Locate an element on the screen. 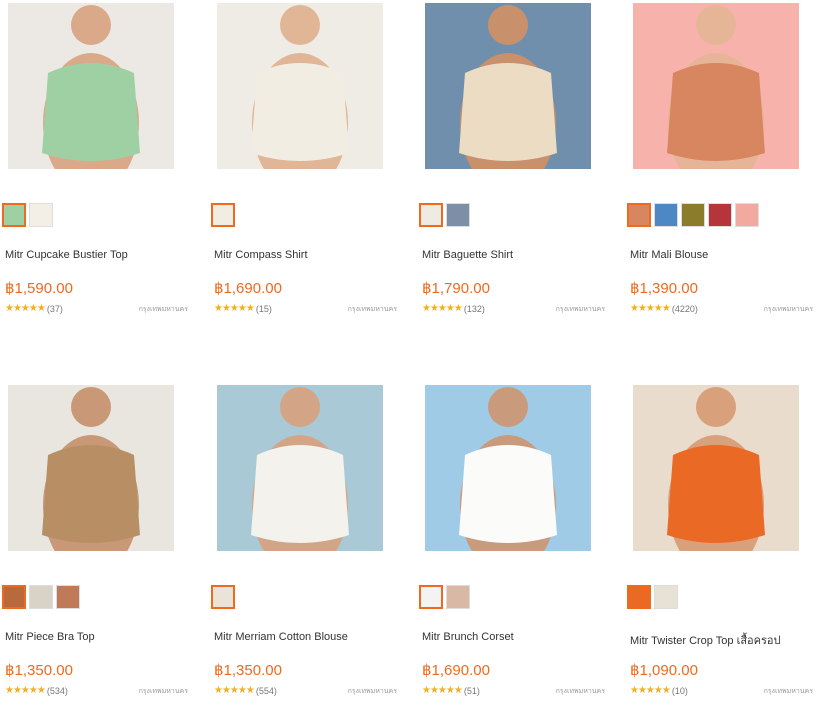 The height and width of the screenshot is (710, 817). product-rating: ★★★★★ (37) is located at coordinates (34, 308).